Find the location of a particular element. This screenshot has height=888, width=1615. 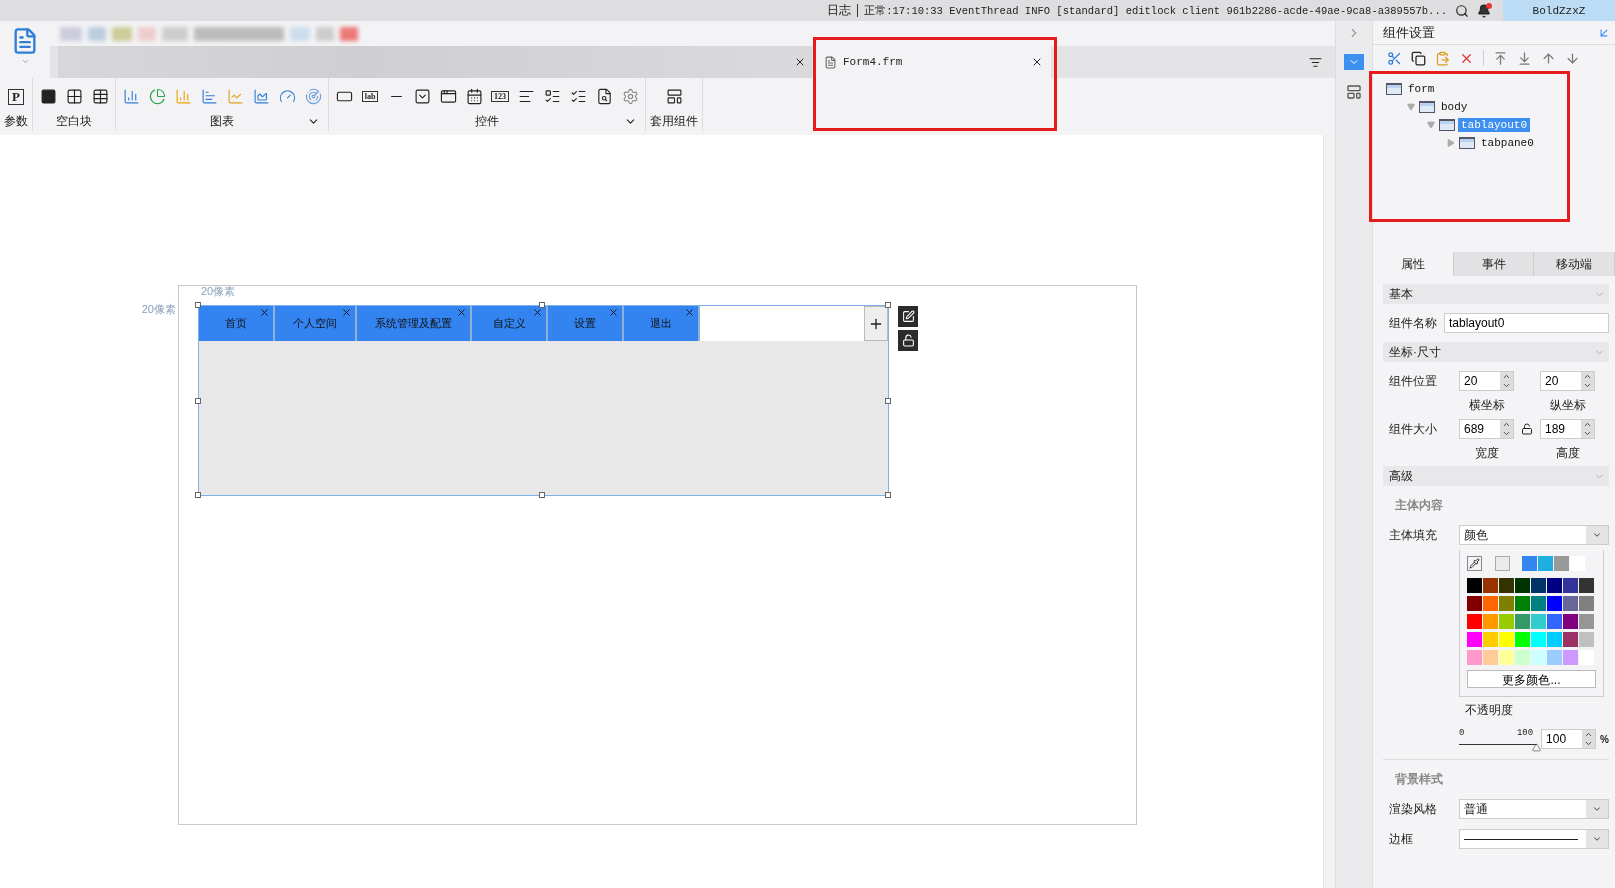

calendar-icon is located at coordinates (474, 97).